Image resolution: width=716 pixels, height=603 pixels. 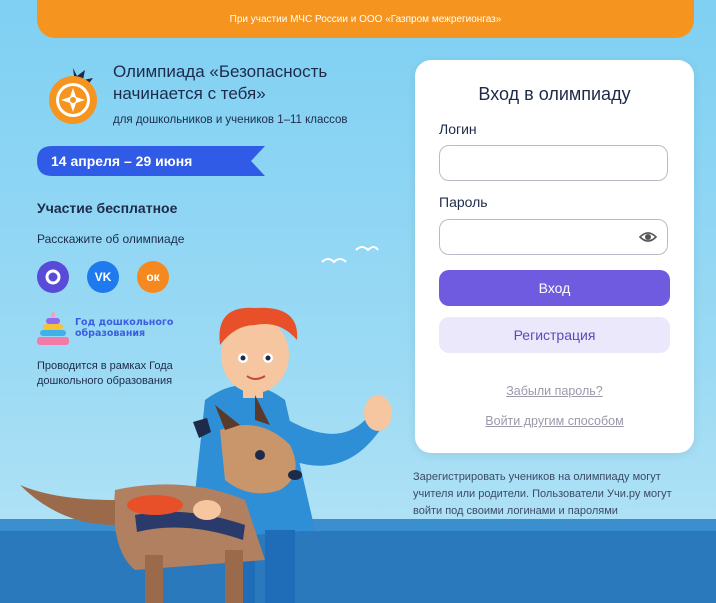 What do you see at coordinates (107, 208) in the screenshot?
I see `free-participation: Участие бесплатное` at bounding box center [107, 208].